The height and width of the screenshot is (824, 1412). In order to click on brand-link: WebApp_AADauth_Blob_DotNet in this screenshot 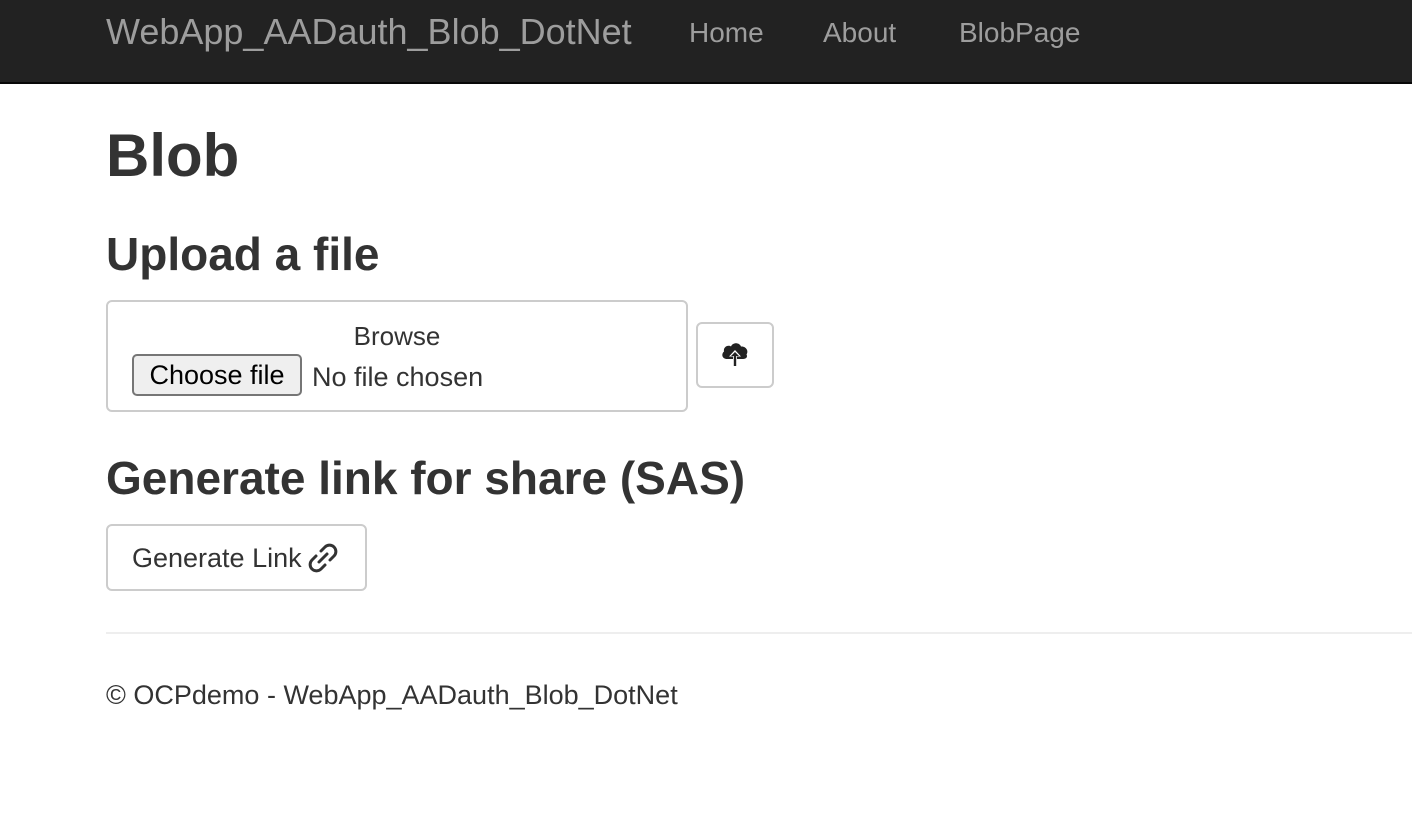, I will do `click(369, 32)`.